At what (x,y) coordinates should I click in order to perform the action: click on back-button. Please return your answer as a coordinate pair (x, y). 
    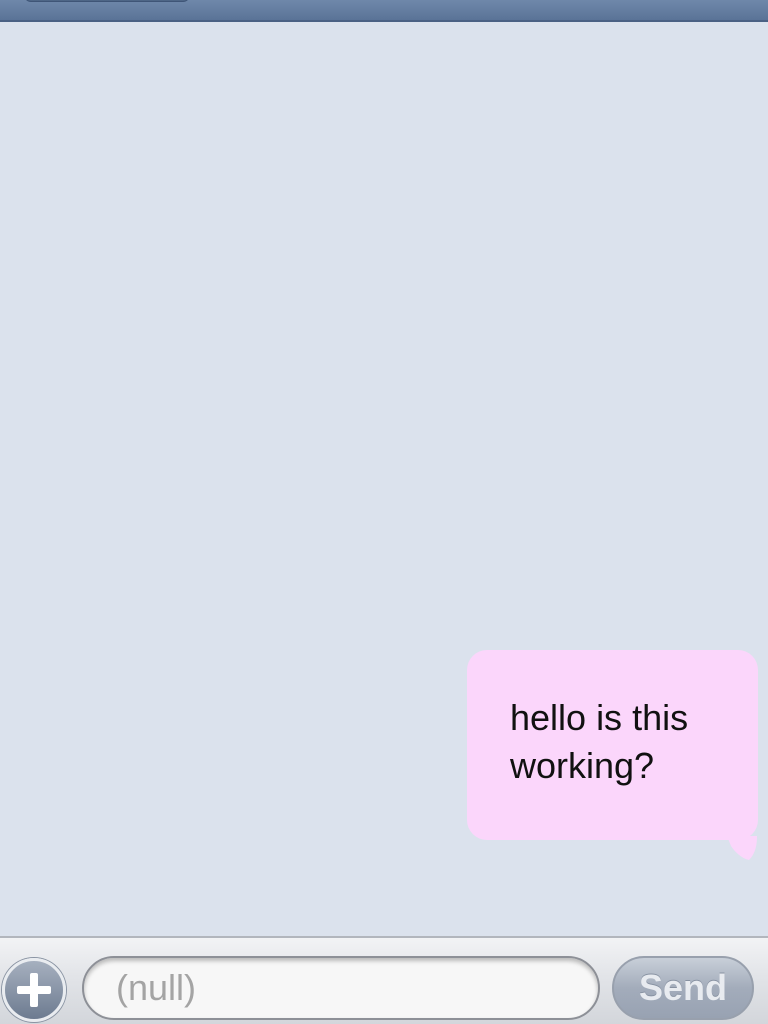
    Looking at the image, I should click on (107, 1).